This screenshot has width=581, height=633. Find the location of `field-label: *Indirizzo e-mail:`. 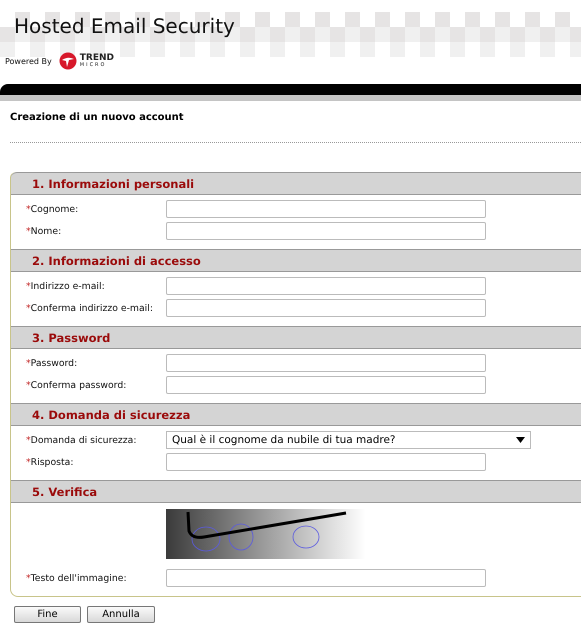

field-label: *Indirizzo e-mail: is located at coordinates (65, 286).